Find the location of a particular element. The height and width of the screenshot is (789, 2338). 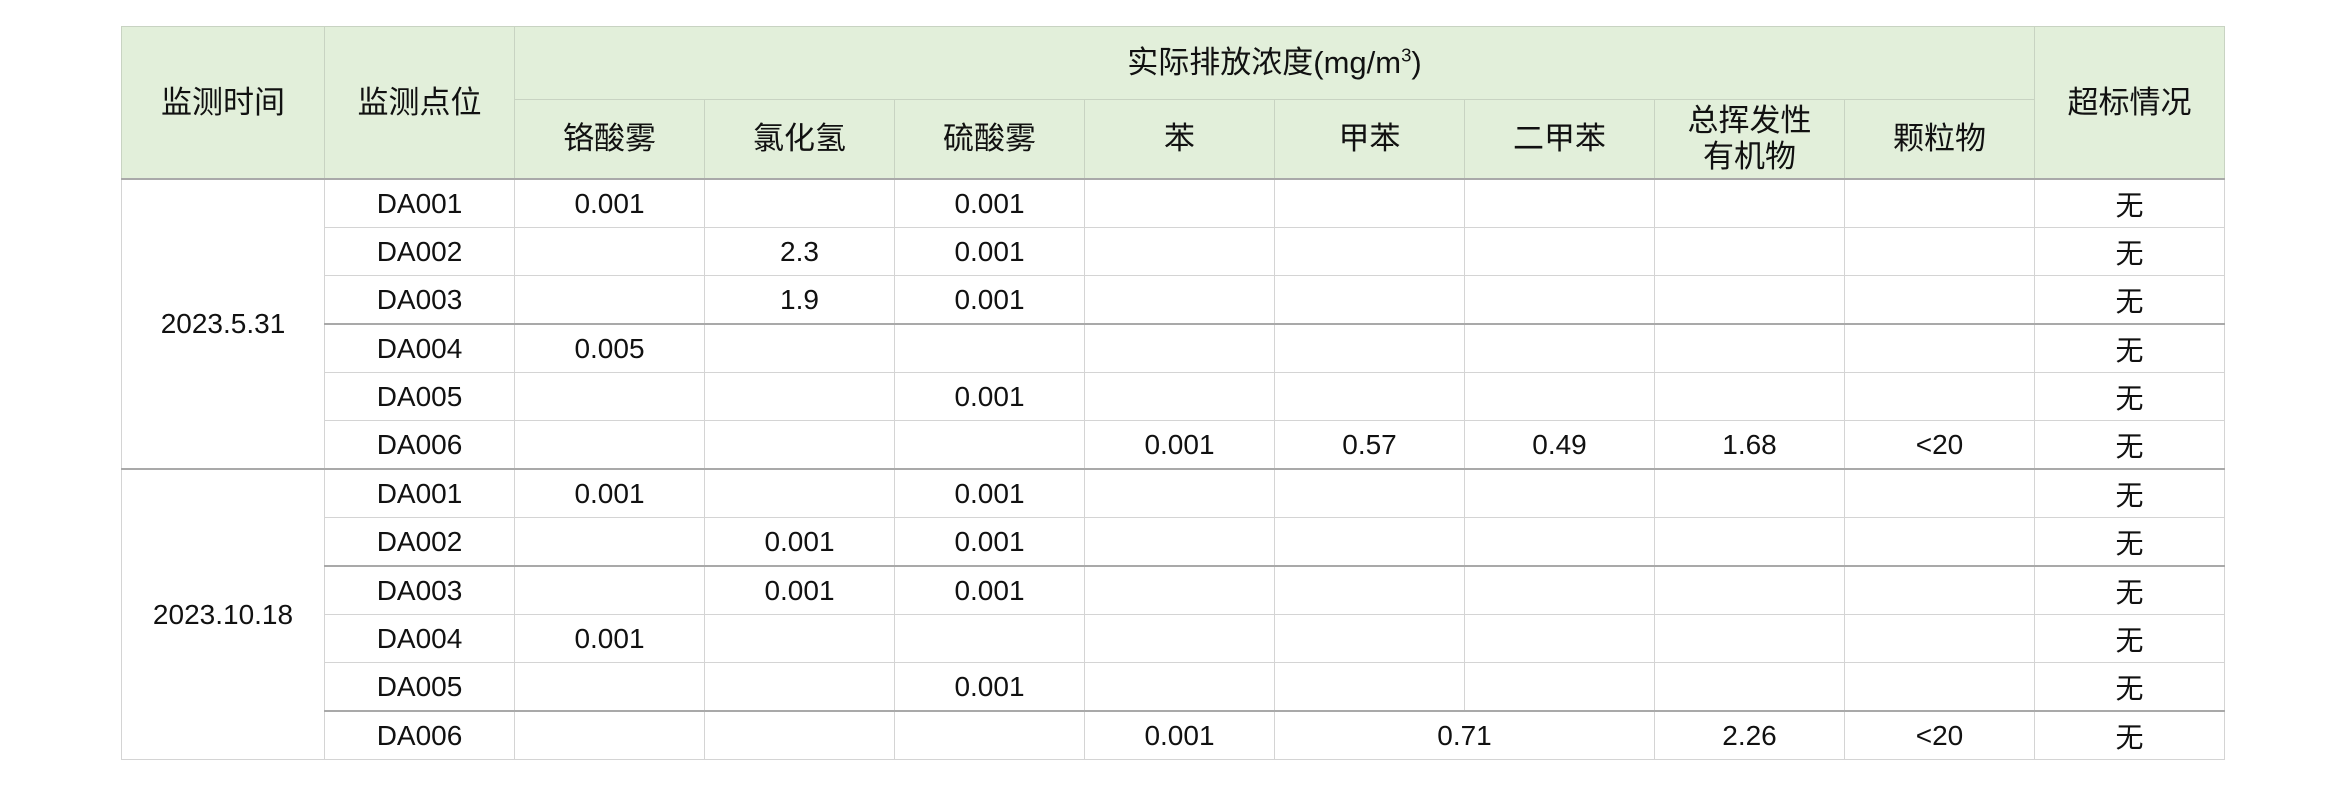

header-exceed-status: 超标情况 is located at coordinates (2129, 103).